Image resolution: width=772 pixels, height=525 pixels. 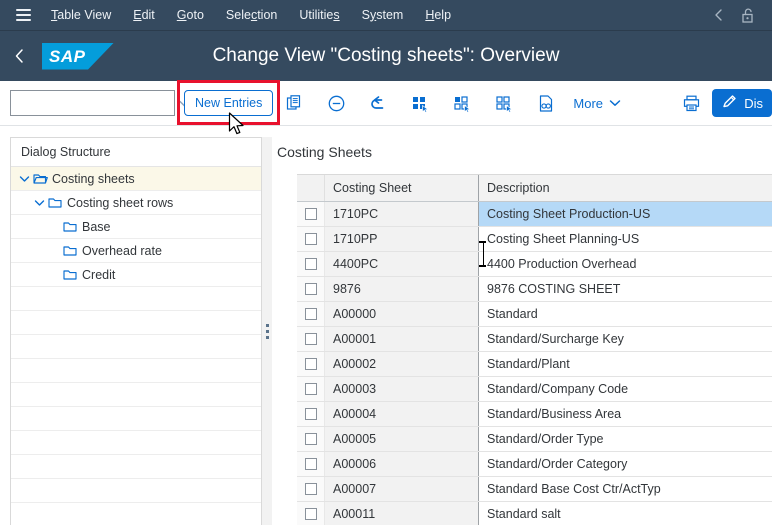 I want to click on undo-icon, so click(x=378, y=103).